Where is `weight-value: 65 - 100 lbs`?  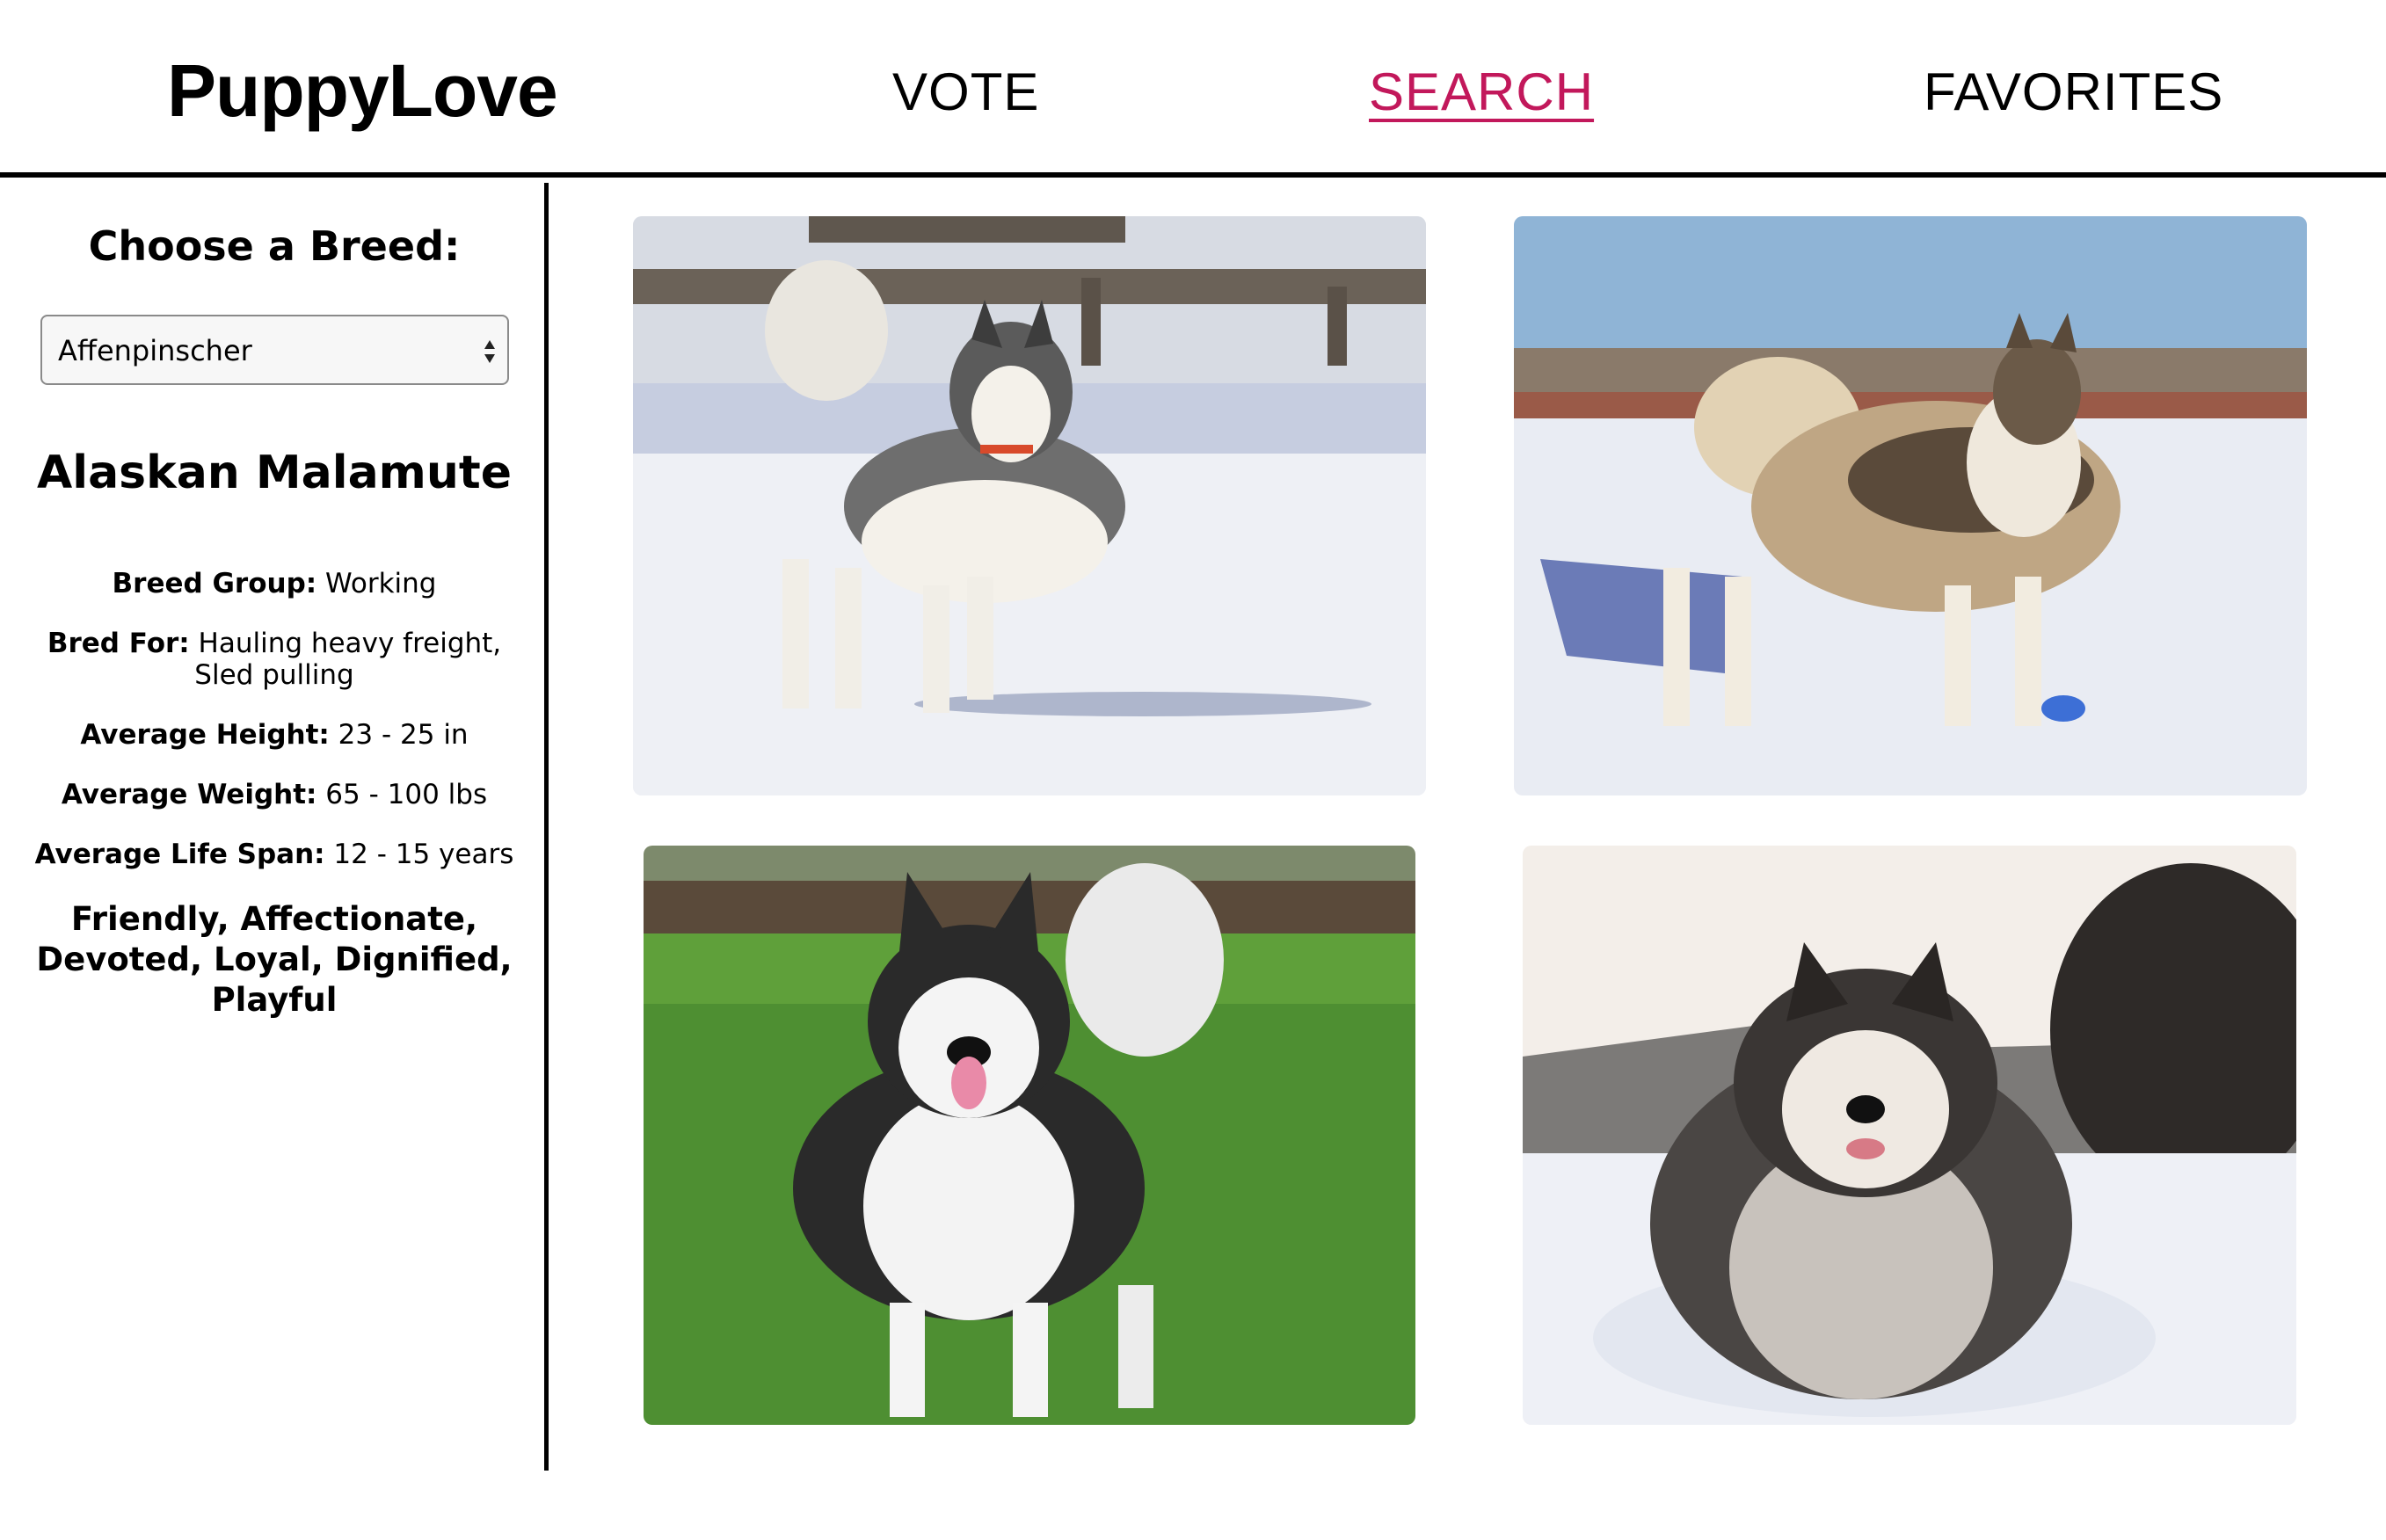 weight-value: 65 - 100 lbs is located at coordinates (406, 794).